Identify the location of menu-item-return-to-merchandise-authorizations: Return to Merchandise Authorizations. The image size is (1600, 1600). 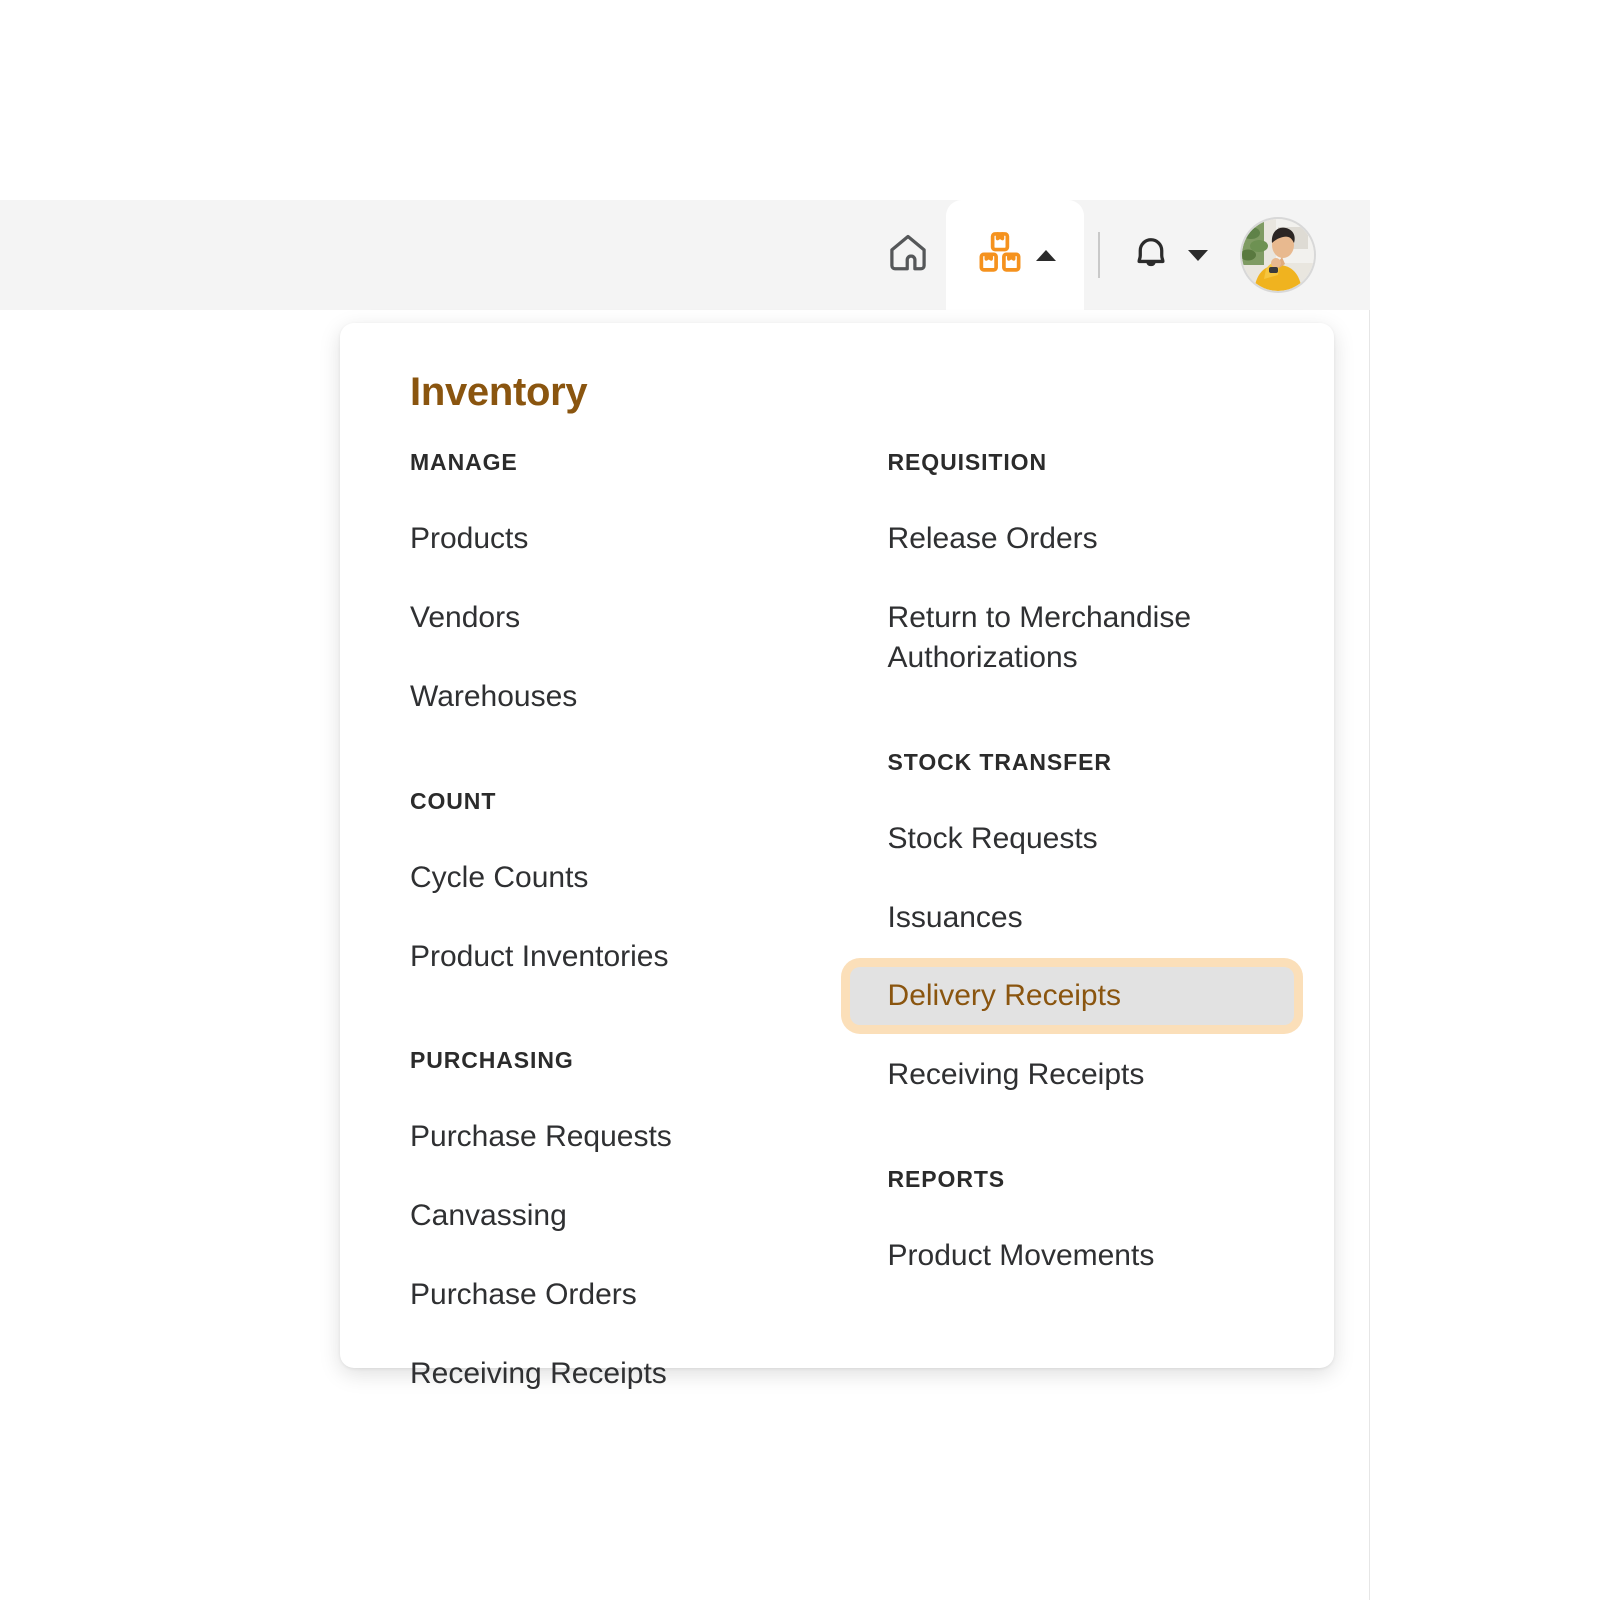
(1072, 638).